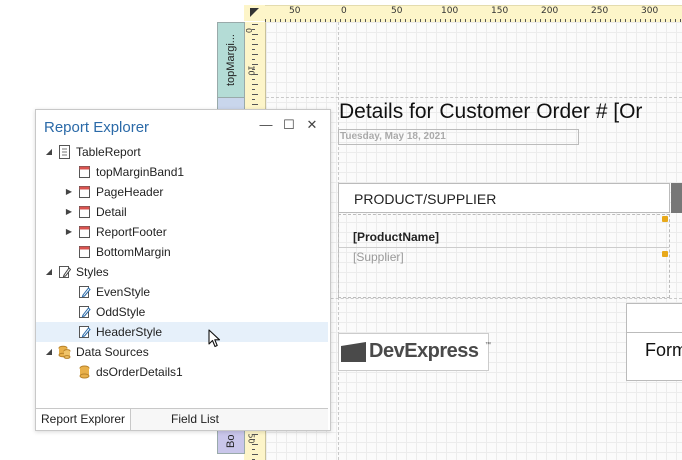 Image resolution: width=682 pixels, height=460 pixels. I want to click on tree-item-label: ReportFooter, so click(131, 232).